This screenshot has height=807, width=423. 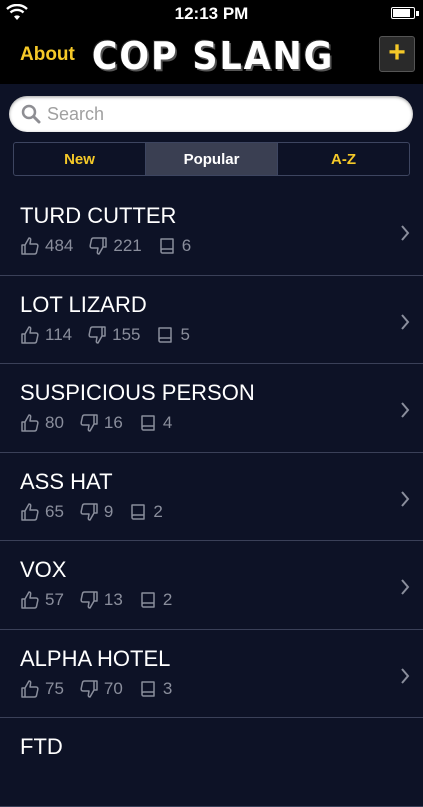 I want to click on likes-stat: 80, so click(x=42, y=423).